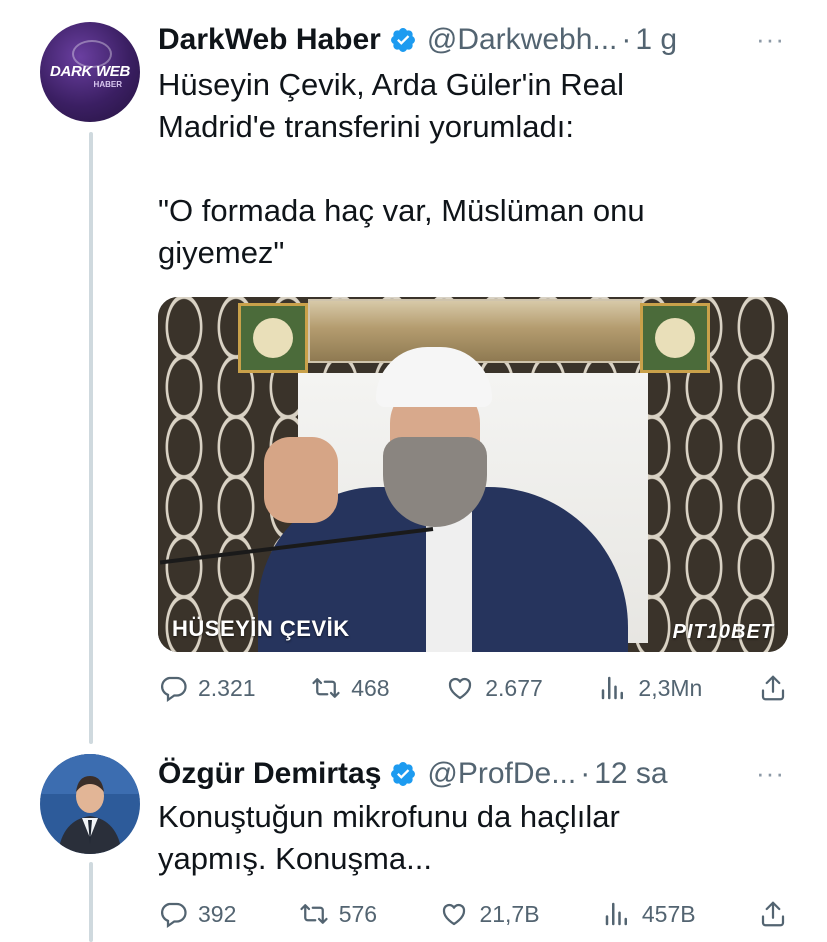 The height and width of the screenshot is (942, 827). I want to click on media-person-fist, so click(301, 480).